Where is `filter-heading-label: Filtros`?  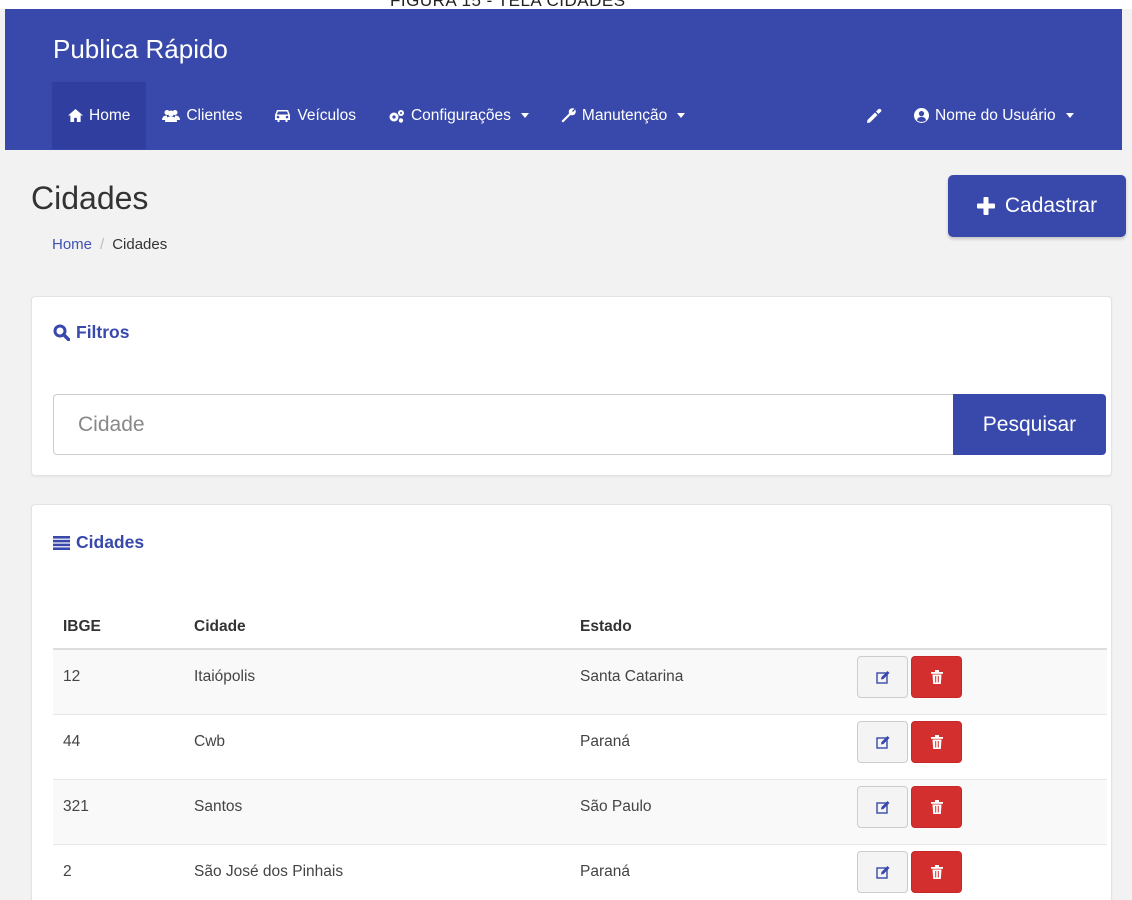
filter-heading-label: Filtros is located at coordinates (103, 332).